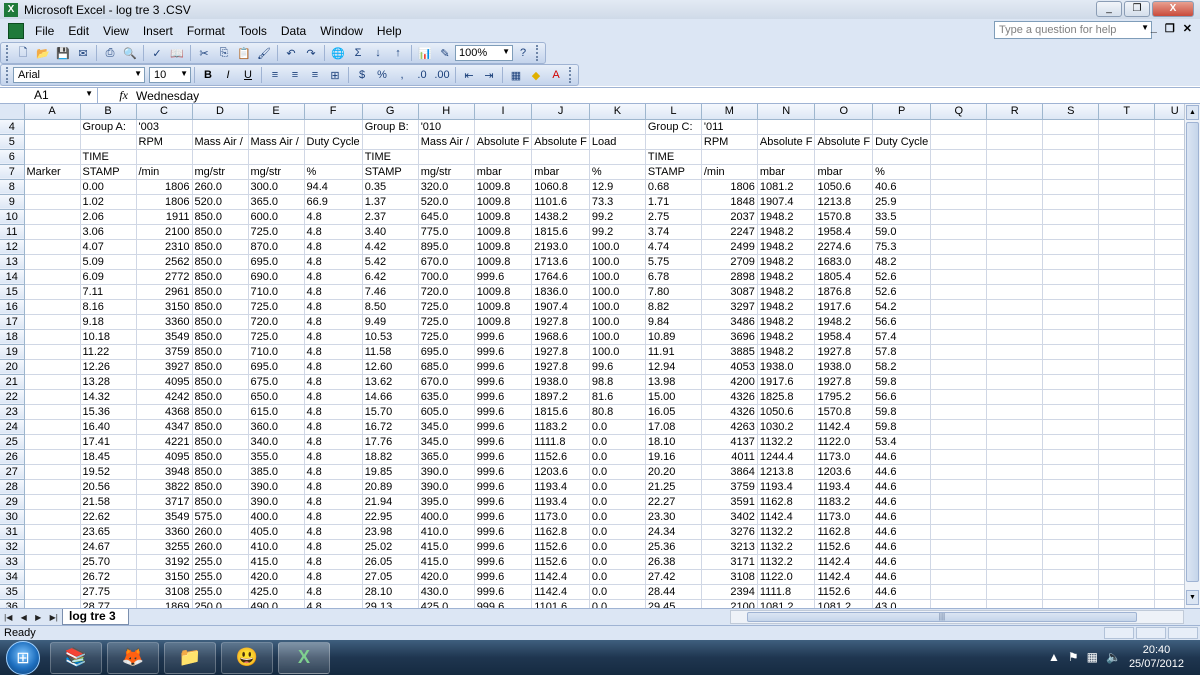 This screenshot has height=675, width=1200. I want to click on cell-j7: mbar, so click(560, 172).